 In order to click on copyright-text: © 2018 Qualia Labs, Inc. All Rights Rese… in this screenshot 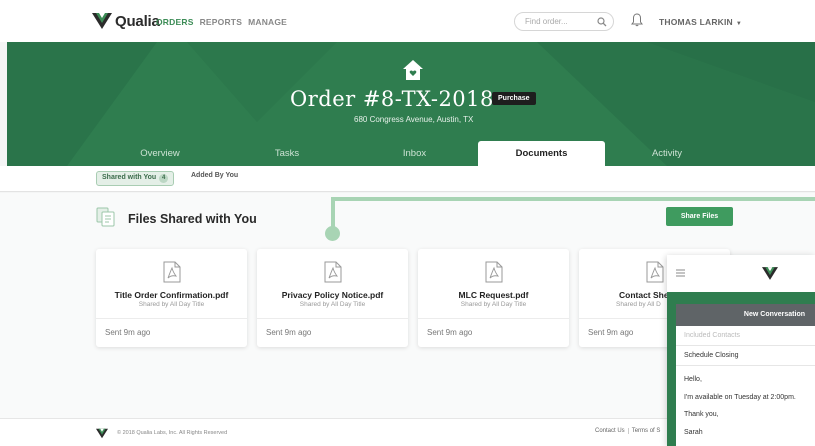, I will do `click(172, 433)`.